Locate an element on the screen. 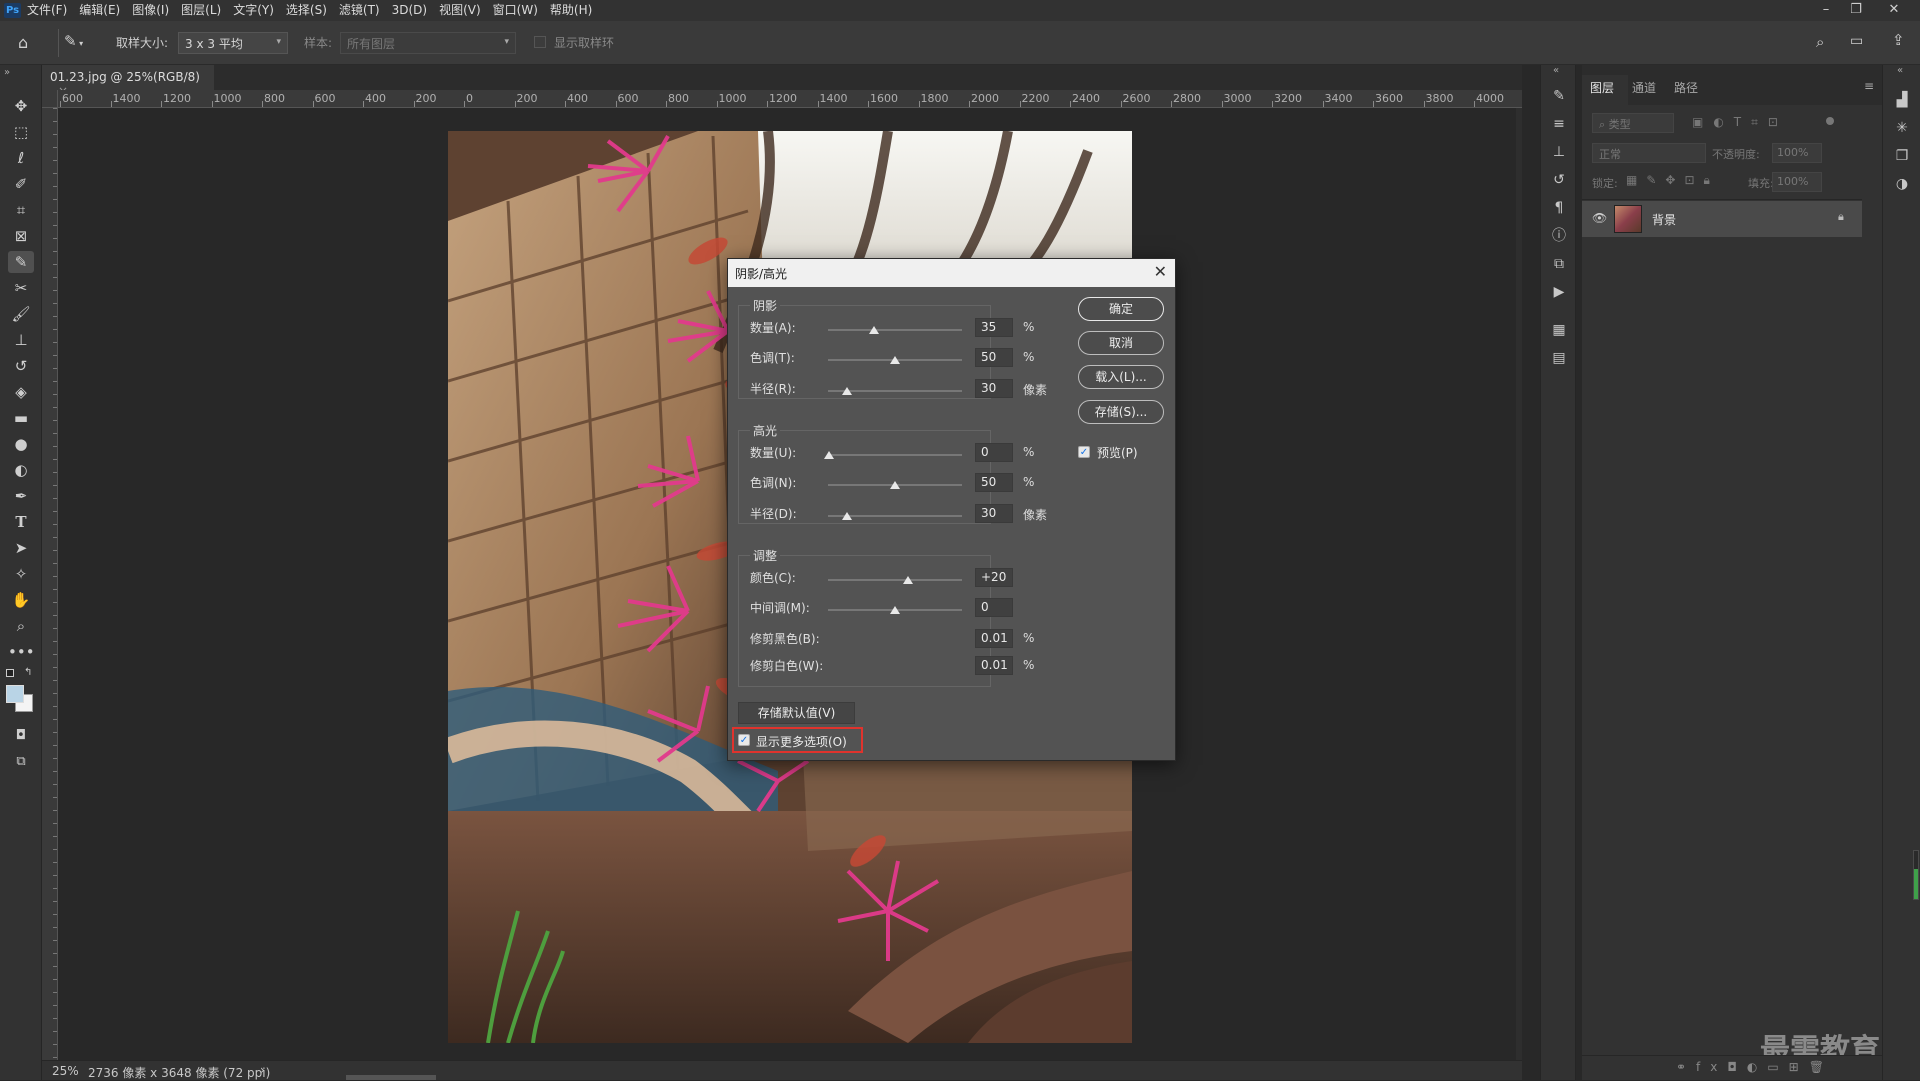 The width and height of the screenshot is (1920, 1081). adjustments-icon: ≡ is located at coordinates (1559, 124).